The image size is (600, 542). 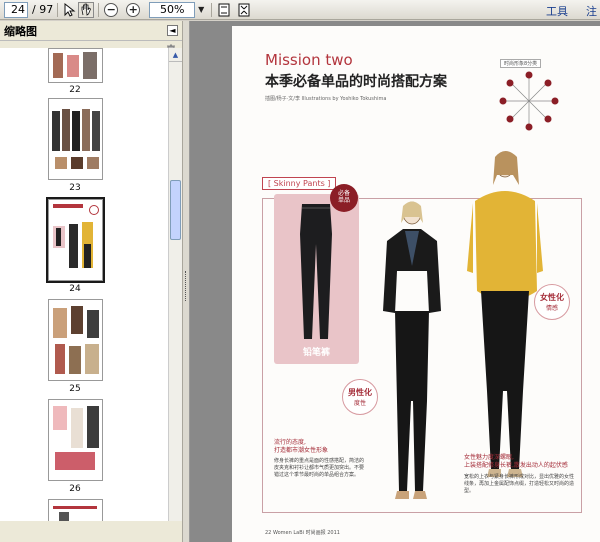 I want to click on feminine-note-sub: 情感, so click(x=551, y=308).